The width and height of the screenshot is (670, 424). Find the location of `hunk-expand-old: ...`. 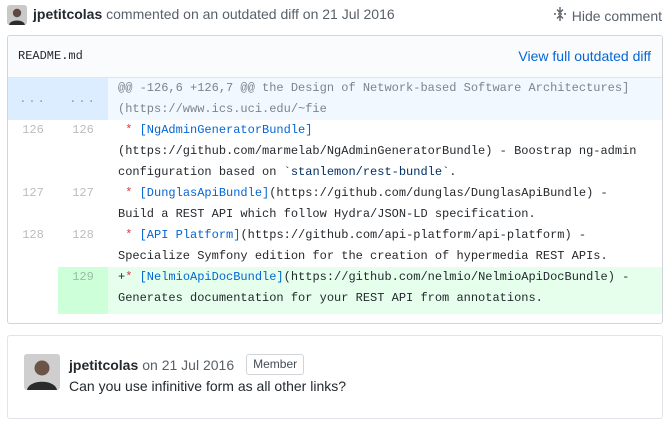

hunk-expand-old: ... is located at coordinates (33, 99).